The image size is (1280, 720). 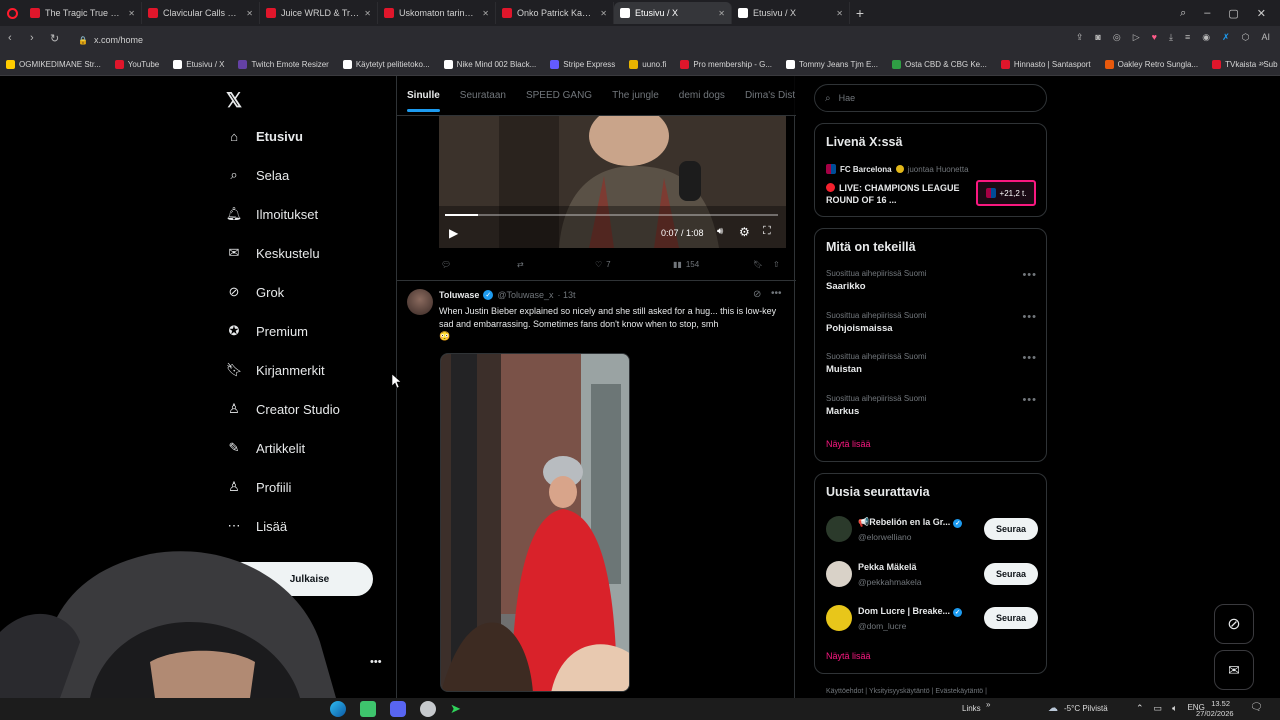 I want to click on sidebar-item-etusivu: ⌂ Etusivu, so click(x=264, y=136).